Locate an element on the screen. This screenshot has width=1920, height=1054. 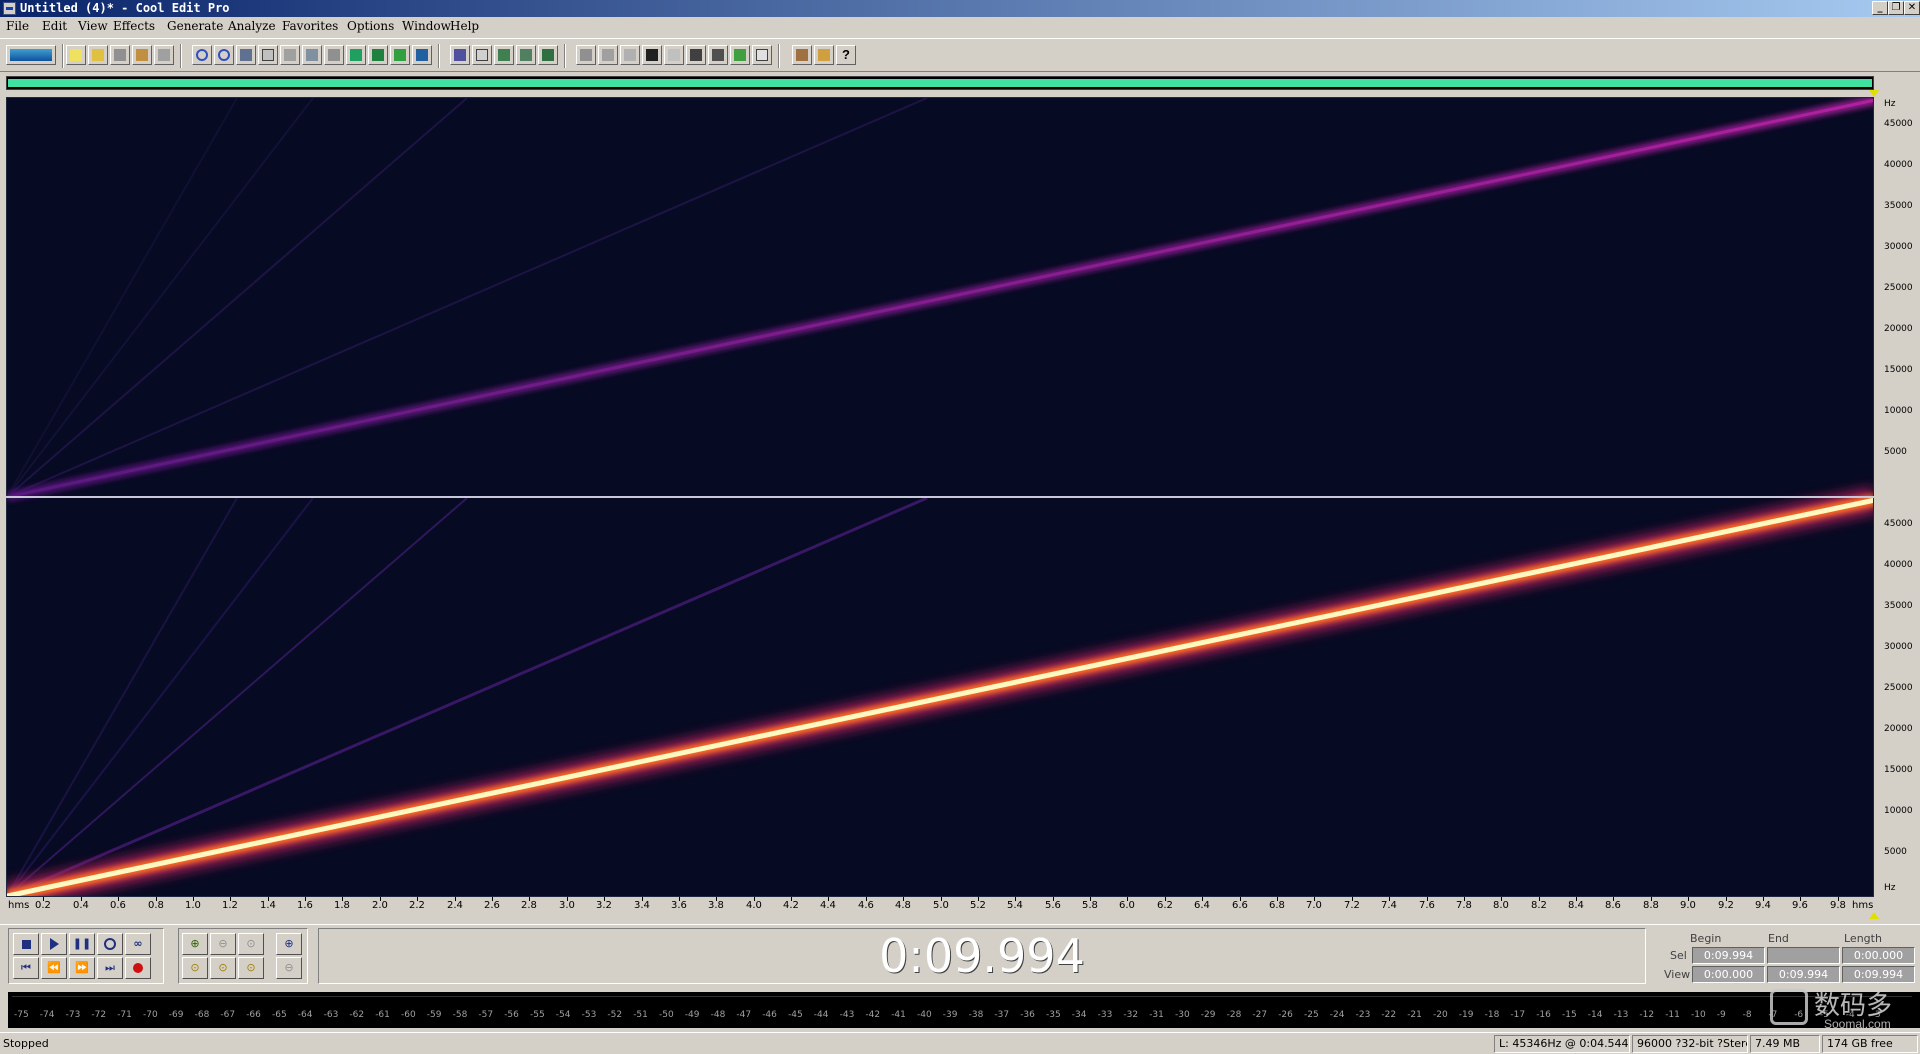
zoom-left-icon: ⊙ is located at coordinates (195, 968).